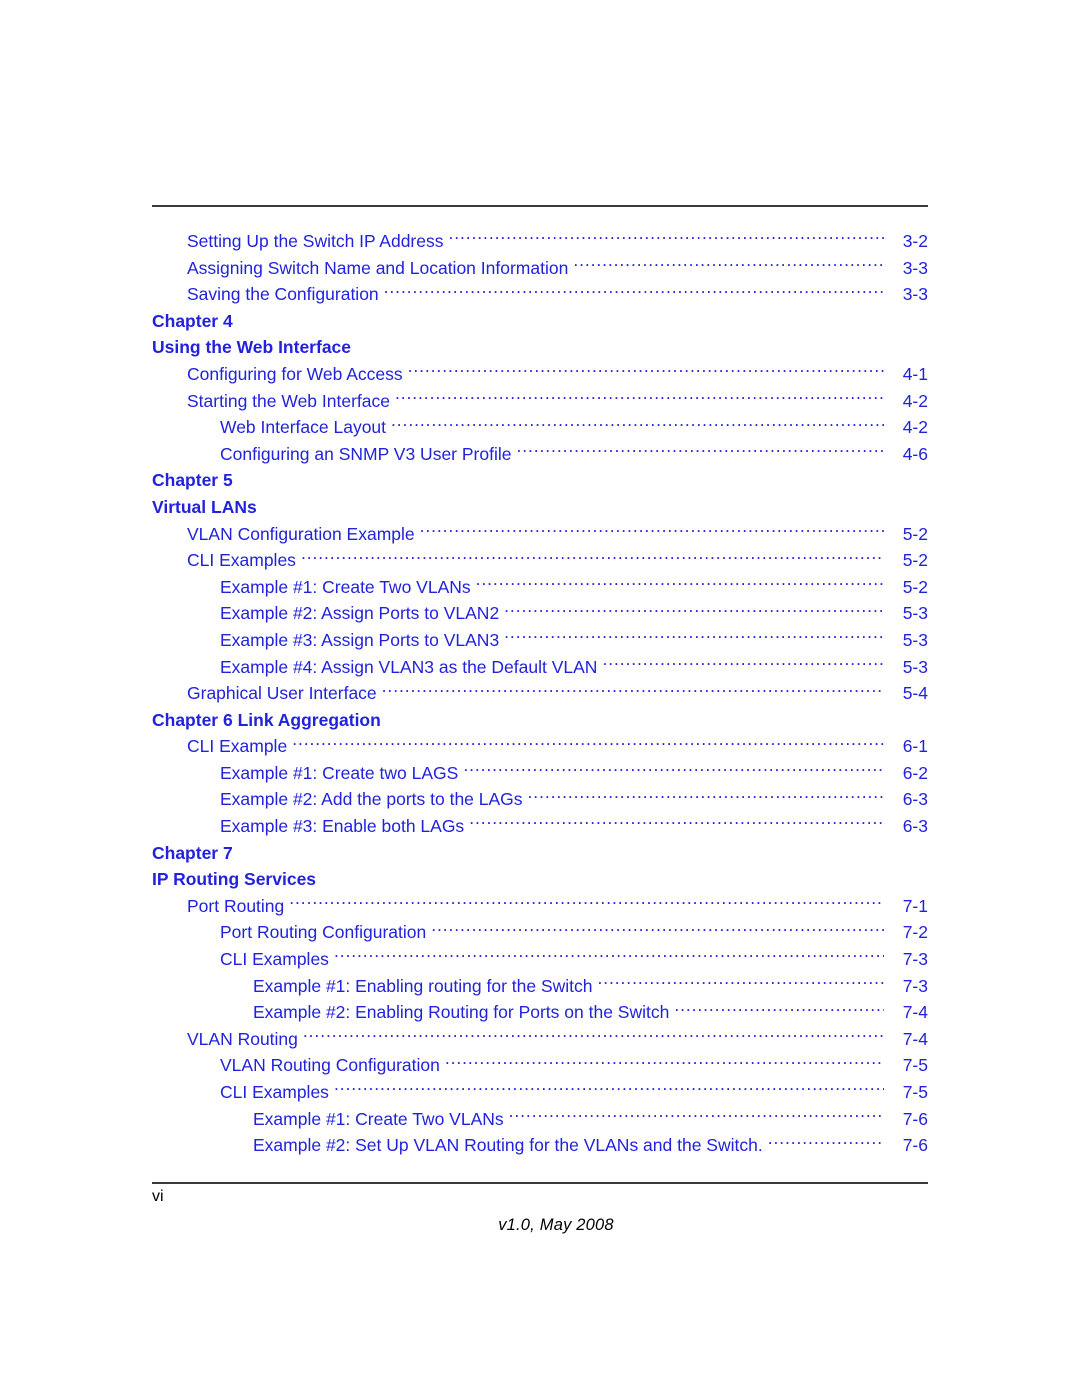  I want to click on toc-entry-label: Example #2: Add the ports to the LAGs, so click(371, 799).